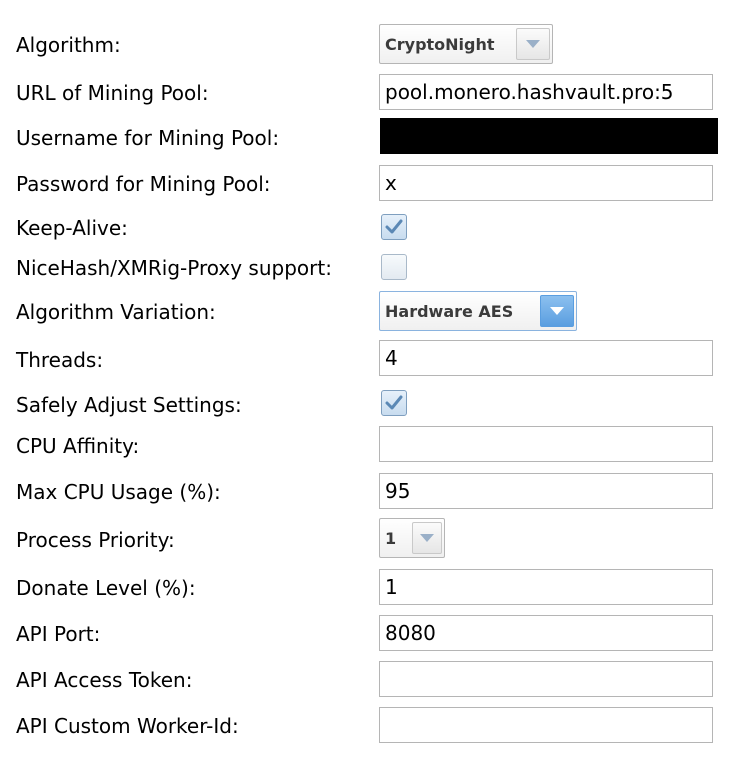  I want to click on safely-adjust-label: Safely Adjust Settings:, so click(129, 405).